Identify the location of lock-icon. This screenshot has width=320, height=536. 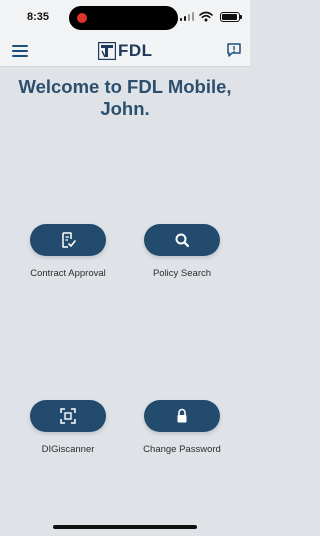
(182, 415).